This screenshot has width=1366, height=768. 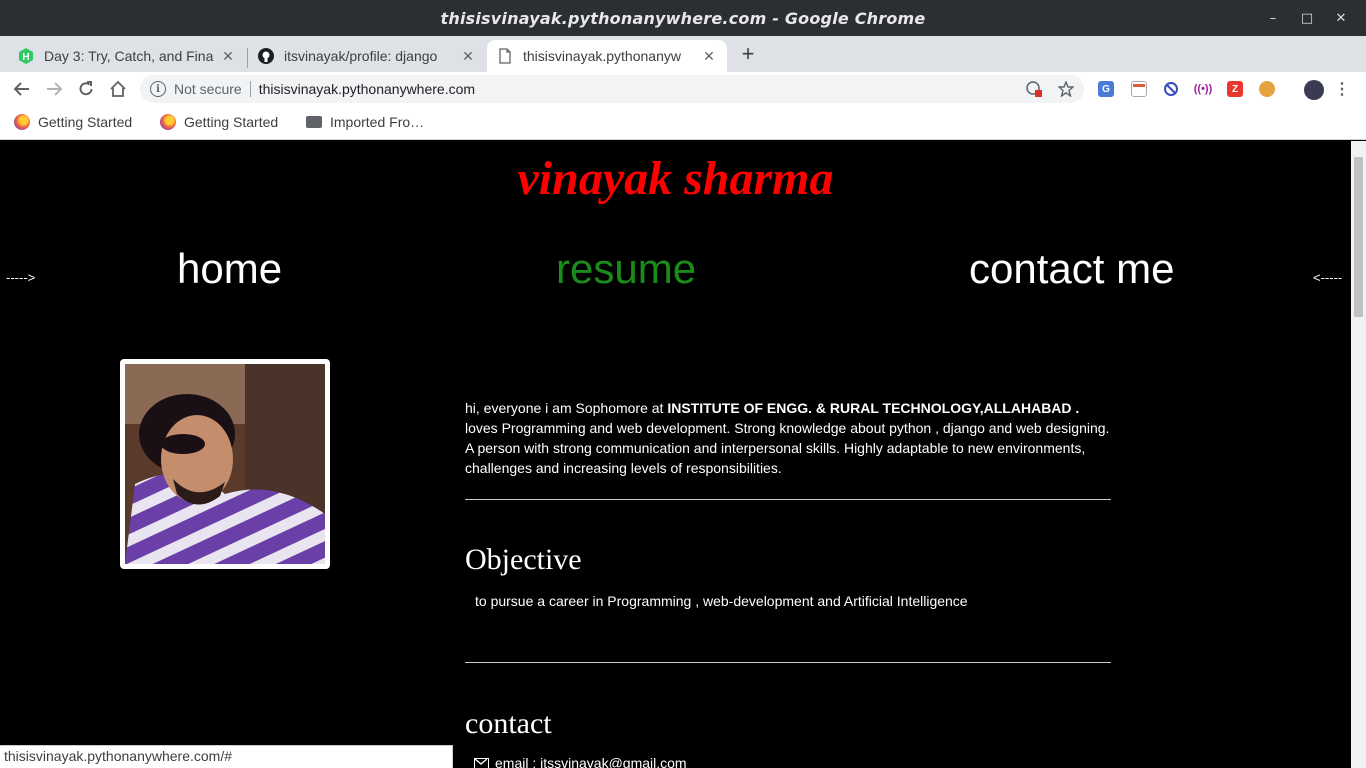 I want to click on github-icon, so click(x=266, y=56).